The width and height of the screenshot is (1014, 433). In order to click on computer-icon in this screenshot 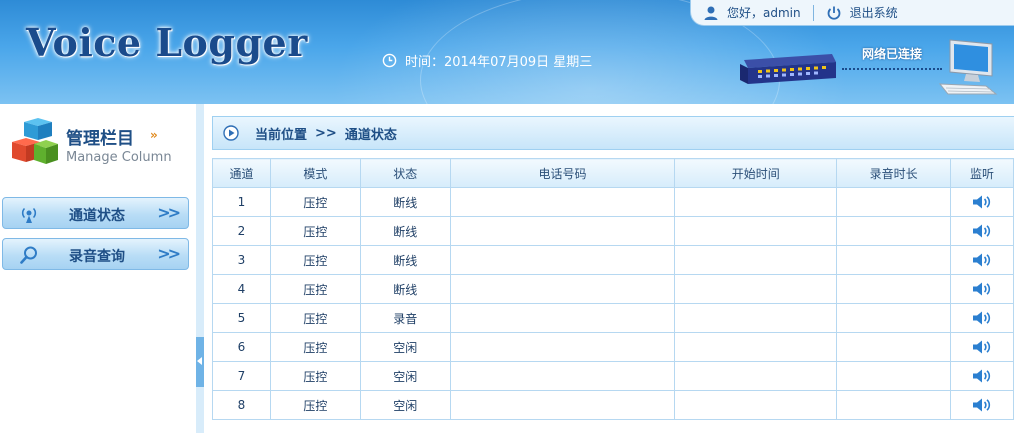, I will do `click(968, 67)`.